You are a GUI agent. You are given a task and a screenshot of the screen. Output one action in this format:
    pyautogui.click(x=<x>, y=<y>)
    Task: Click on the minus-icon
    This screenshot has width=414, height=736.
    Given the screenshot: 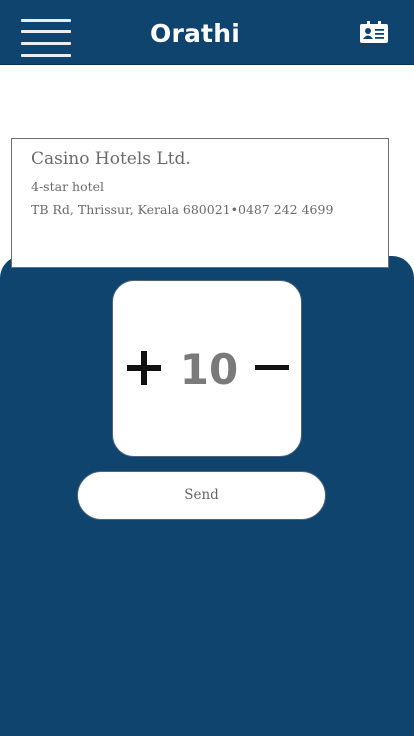 What is the action you would take?
    pyautogui.click(x=272, y=368)
    